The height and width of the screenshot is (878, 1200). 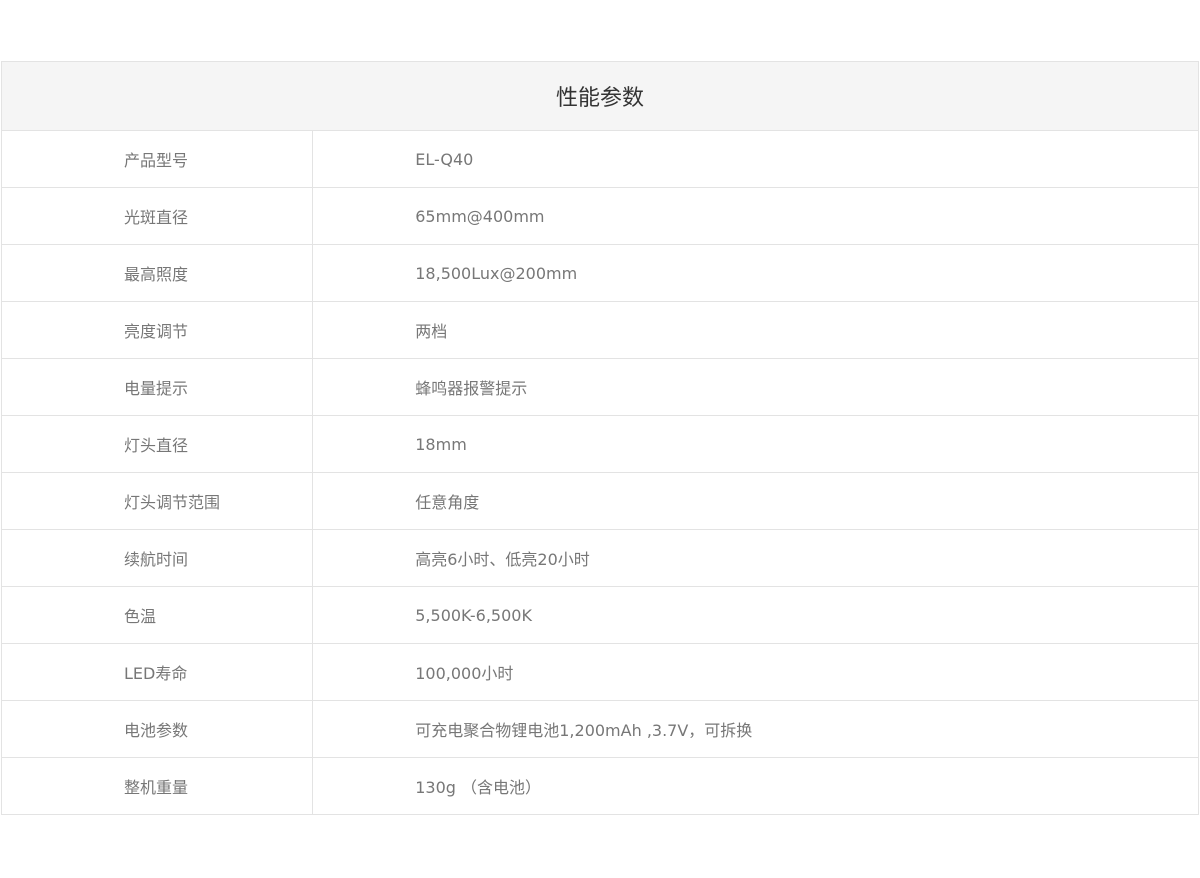 What do you see at coordinates (755, 558) in the screenshot?
I see `spec-value: 高亮6小时、低亮20小时` at bounding box center [755, 558].